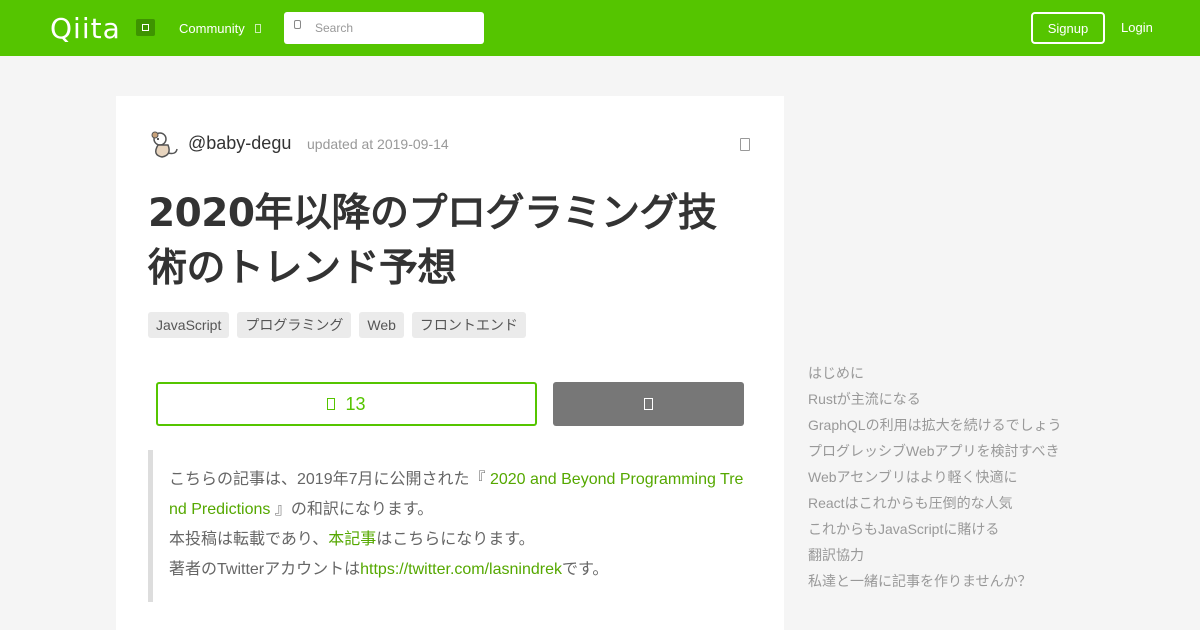  I want to click on toc-item: GraphQLの利用は拡大を続けるでしょう, so click(935, 427).